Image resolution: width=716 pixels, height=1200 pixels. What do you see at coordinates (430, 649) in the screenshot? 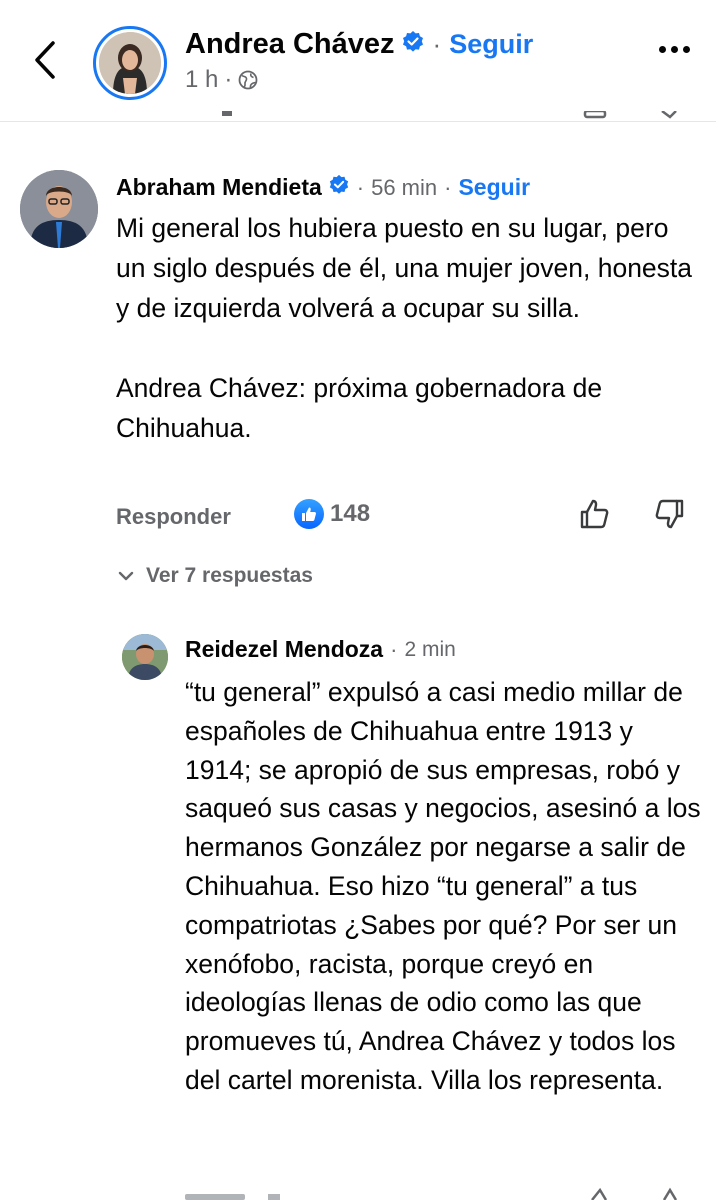
I see `reply-time: 2 min` at bounding box center [430, 649].